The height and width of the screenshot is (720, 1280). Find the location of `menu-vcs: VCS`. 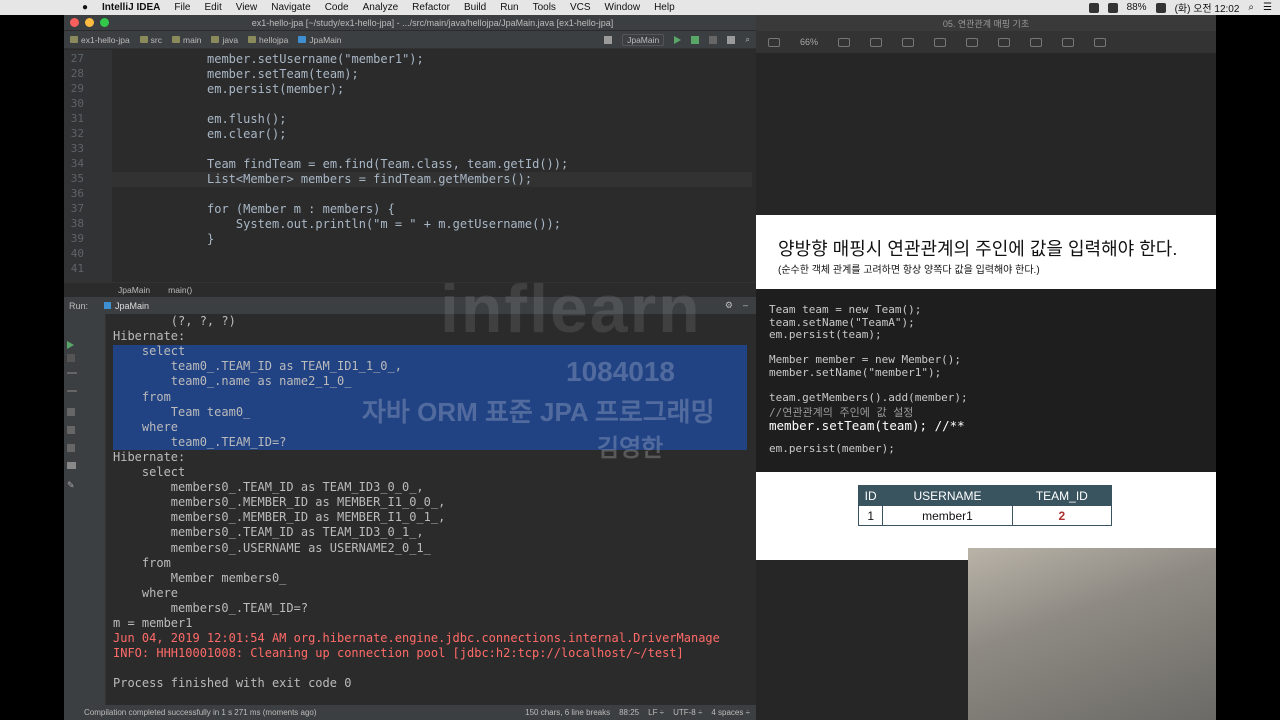

menu-vcs: VCS is located at coordinates (580, 7).